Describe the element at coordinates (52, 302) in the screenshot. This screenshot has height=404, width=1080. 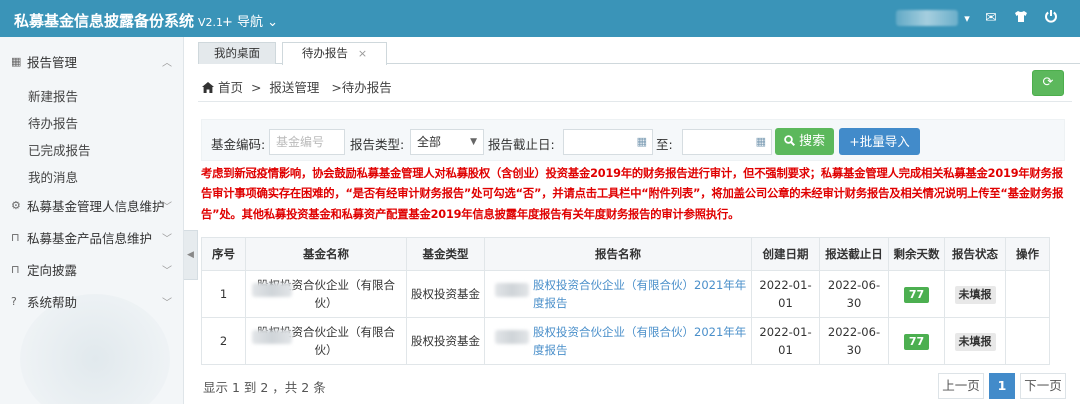
I see `sidebar-group-label: 系统帮助` at that location.